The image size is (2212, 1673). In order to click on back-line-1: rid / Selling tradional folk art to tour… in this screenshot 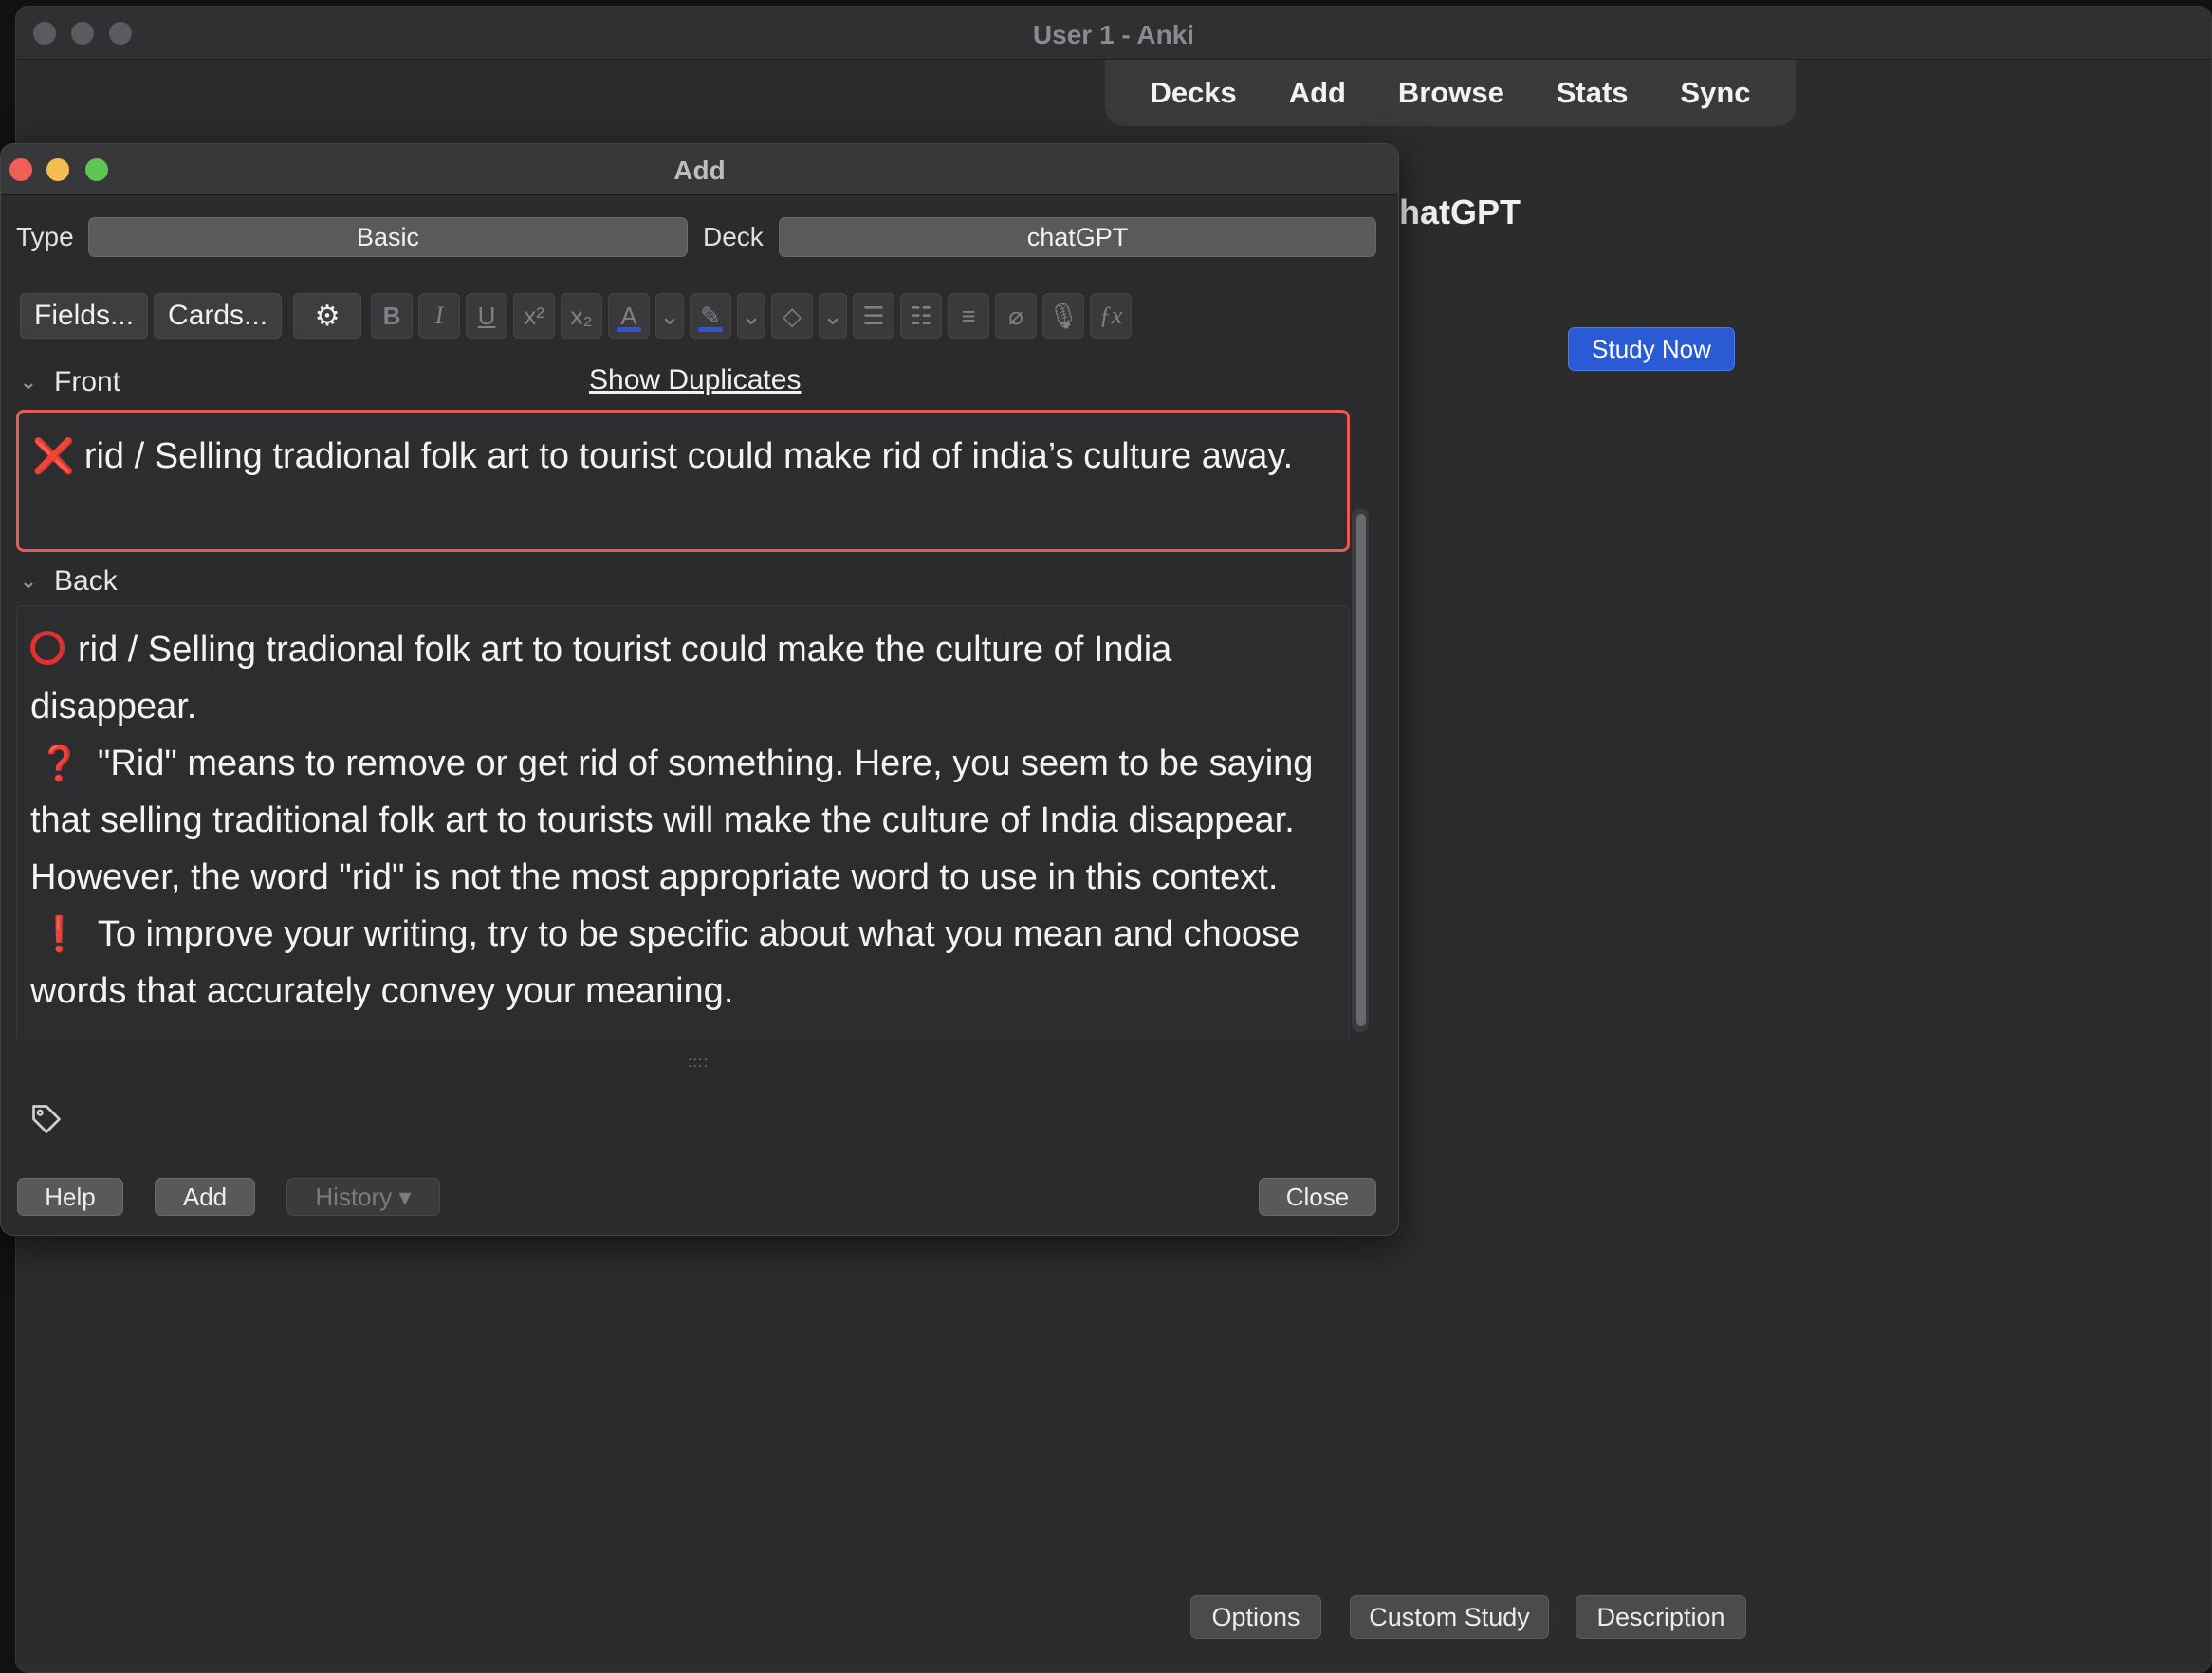, I will do `click(601, 678)`.